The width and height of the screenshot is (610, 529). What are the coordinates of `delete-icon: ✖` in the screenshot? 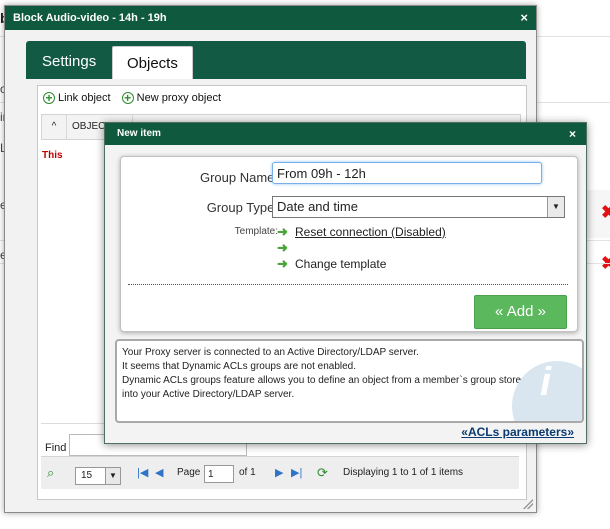 It's located at (605, 212).